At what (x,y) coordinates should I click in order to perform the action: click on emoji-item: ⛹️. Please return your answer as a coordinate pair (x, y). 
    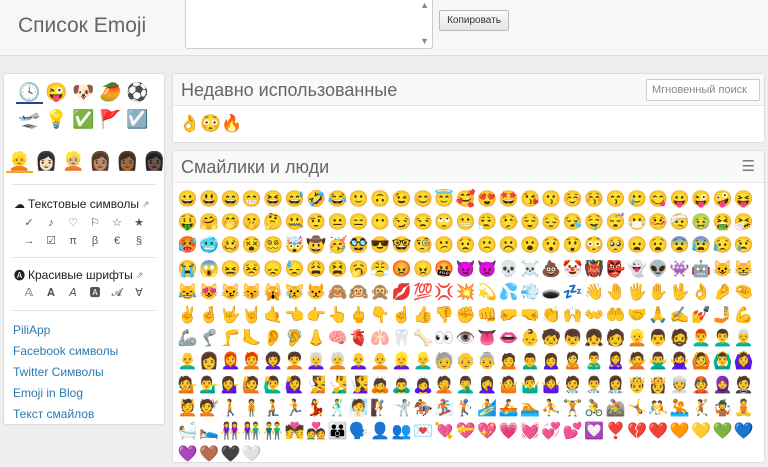
    Looking at the image, I should click on (551, 408).